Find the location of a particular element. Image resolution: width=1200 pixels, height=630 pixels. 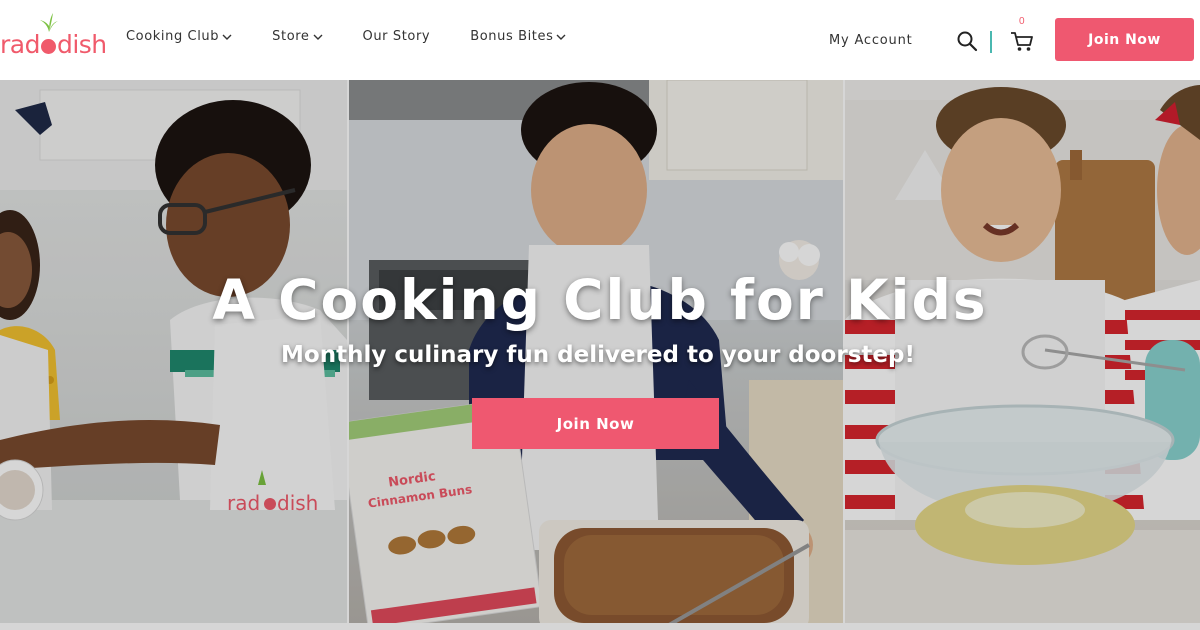

nav-item-label: Cooking Club is located at coordinates (173, 36).